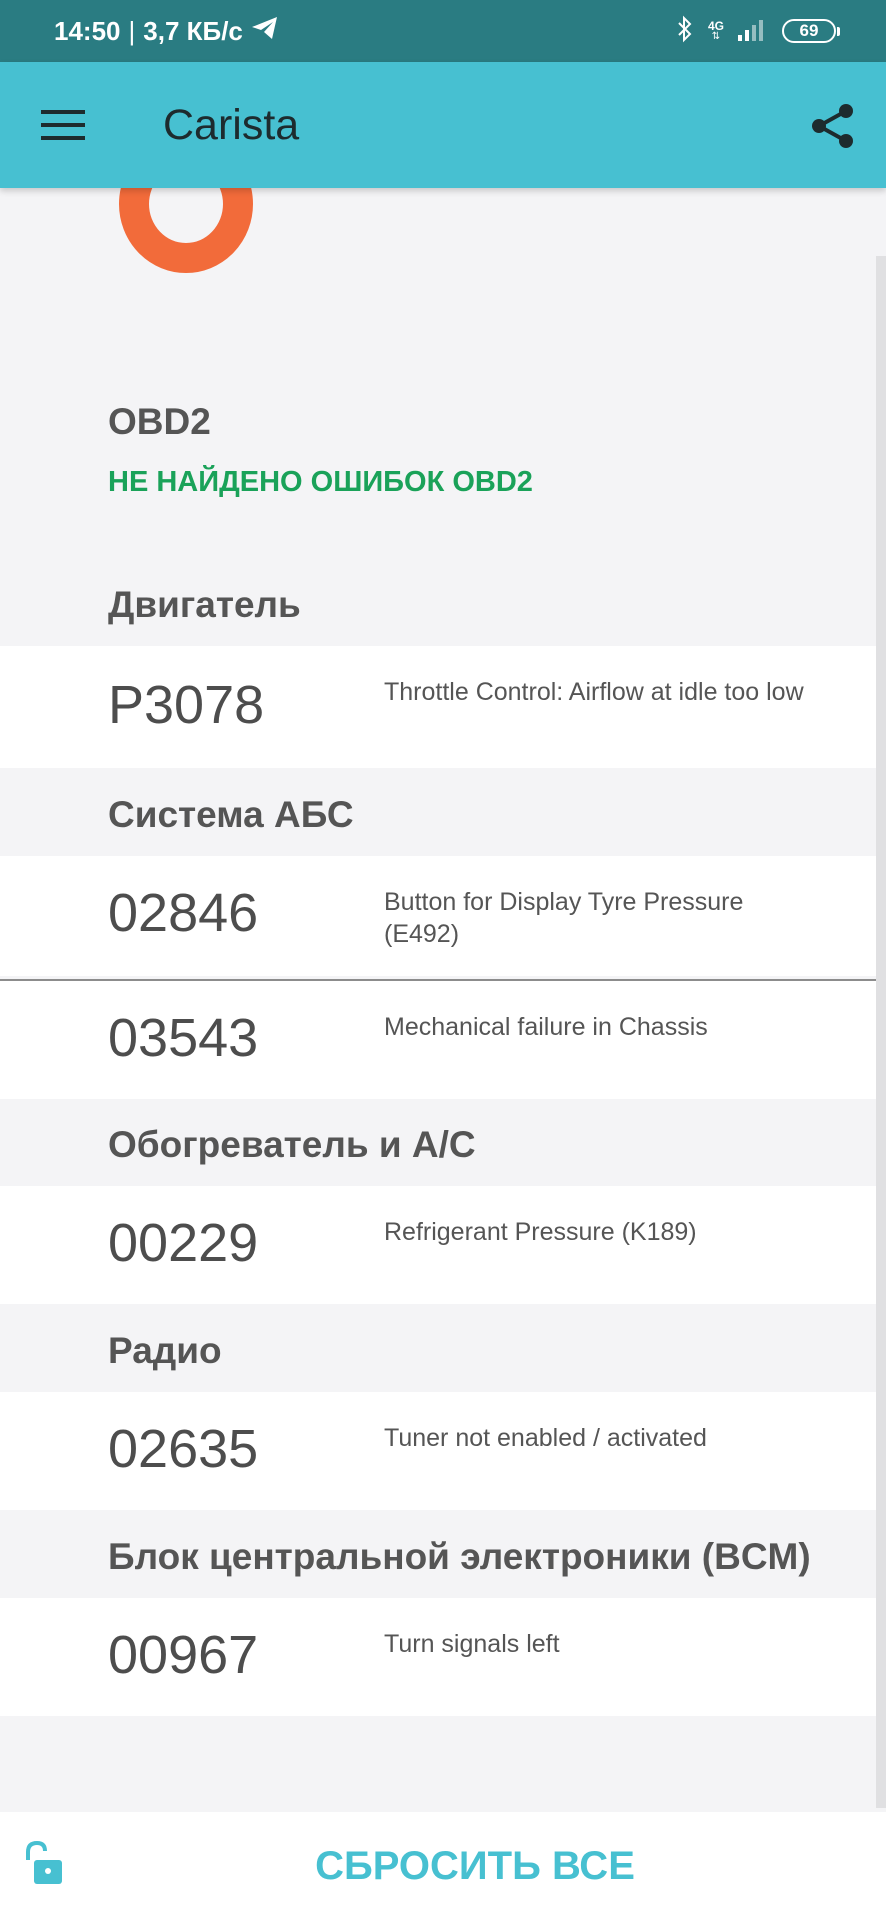 The image size is (886, 1920). I want to click on fault-row: 02635 Tuner not enabled / activated, so click(443, 1451).